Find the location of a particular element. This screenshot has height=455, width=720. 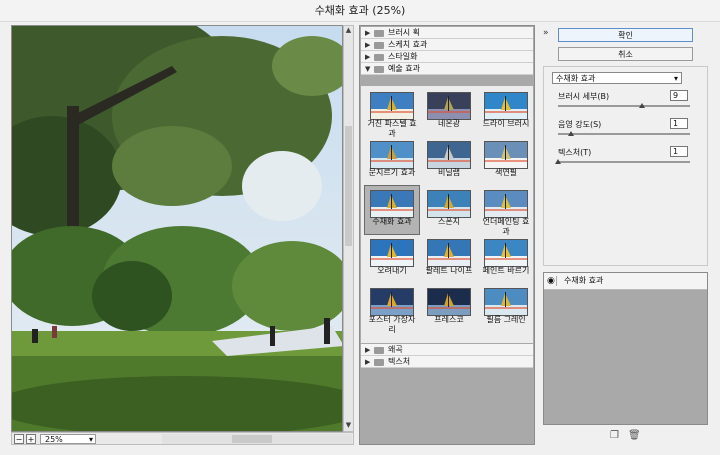

category-label: 스케치 효과 is located at coordinates (408, 44).